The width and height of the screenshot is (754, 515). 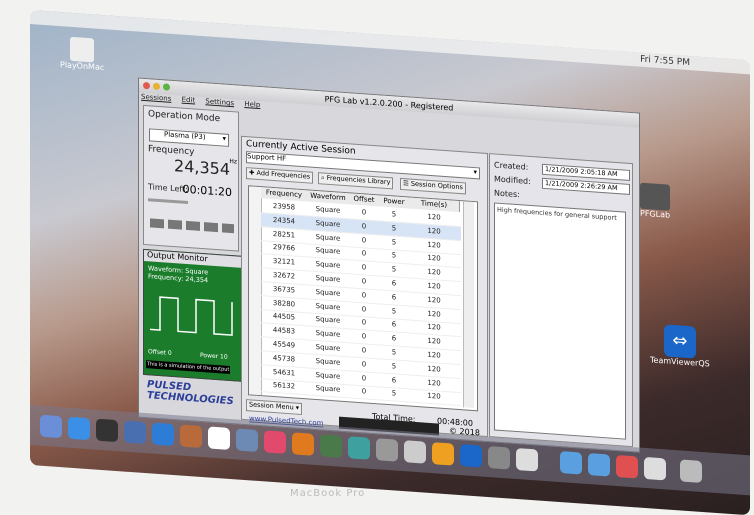 What do you see at coordinates (471, 456) in the screenshot?
I see `teamviewer-dock-icon` at bounding box center [471, 456].